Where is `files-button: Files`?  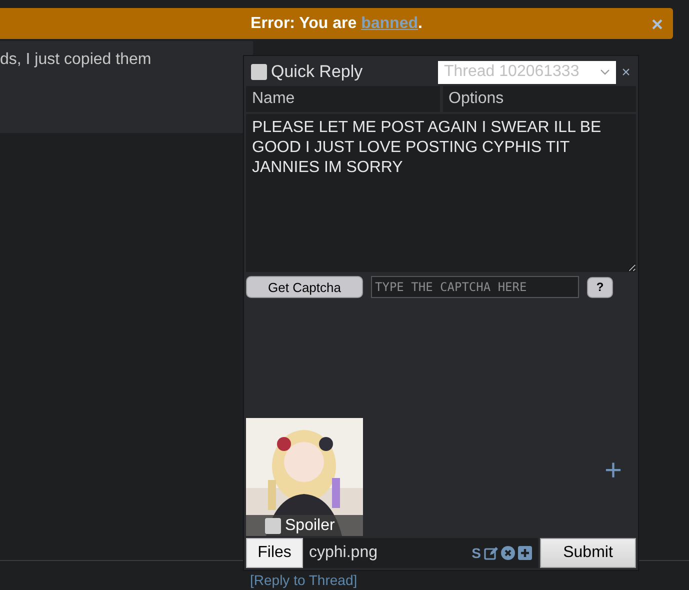 files-button: Files is located at coordinates (274, 553).